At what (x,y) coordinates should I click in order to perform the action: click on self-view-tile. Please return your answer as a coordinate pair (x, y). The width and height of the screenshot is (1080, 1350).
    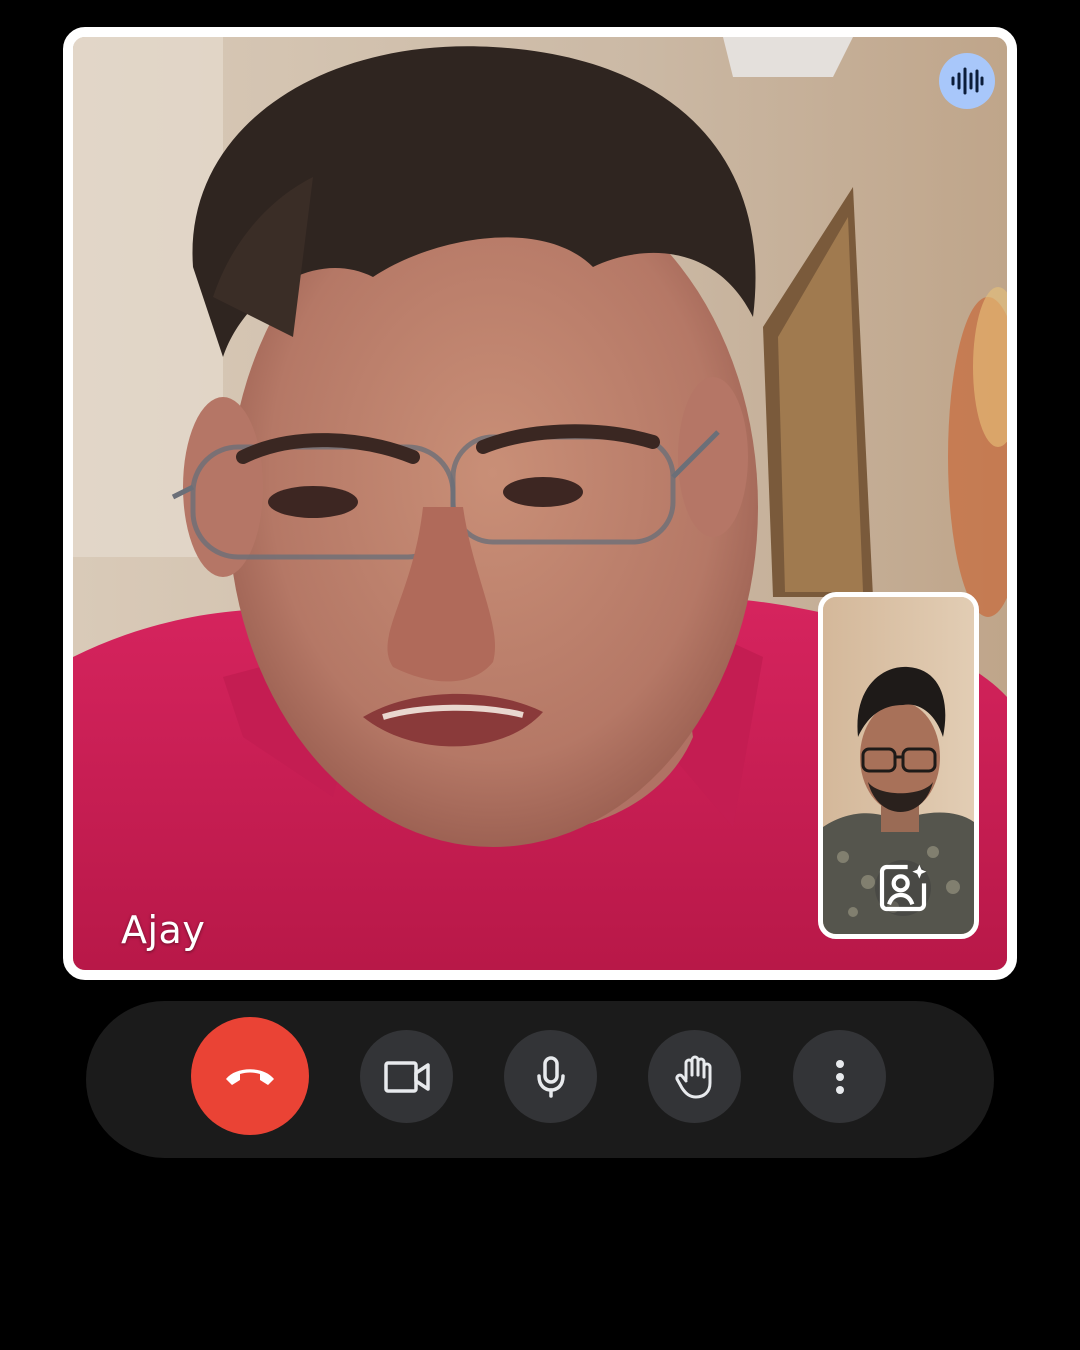
    Looking at the image, I should click on (898, 765).